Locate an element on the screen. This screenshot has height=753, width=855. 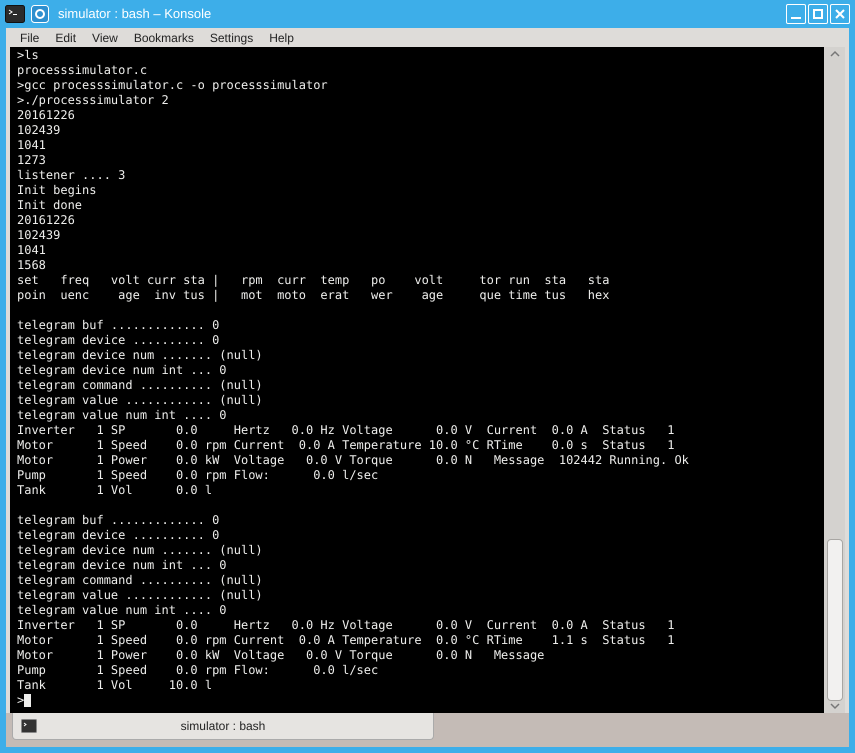
scroll-down-icon is located at coordinates (834, 706).